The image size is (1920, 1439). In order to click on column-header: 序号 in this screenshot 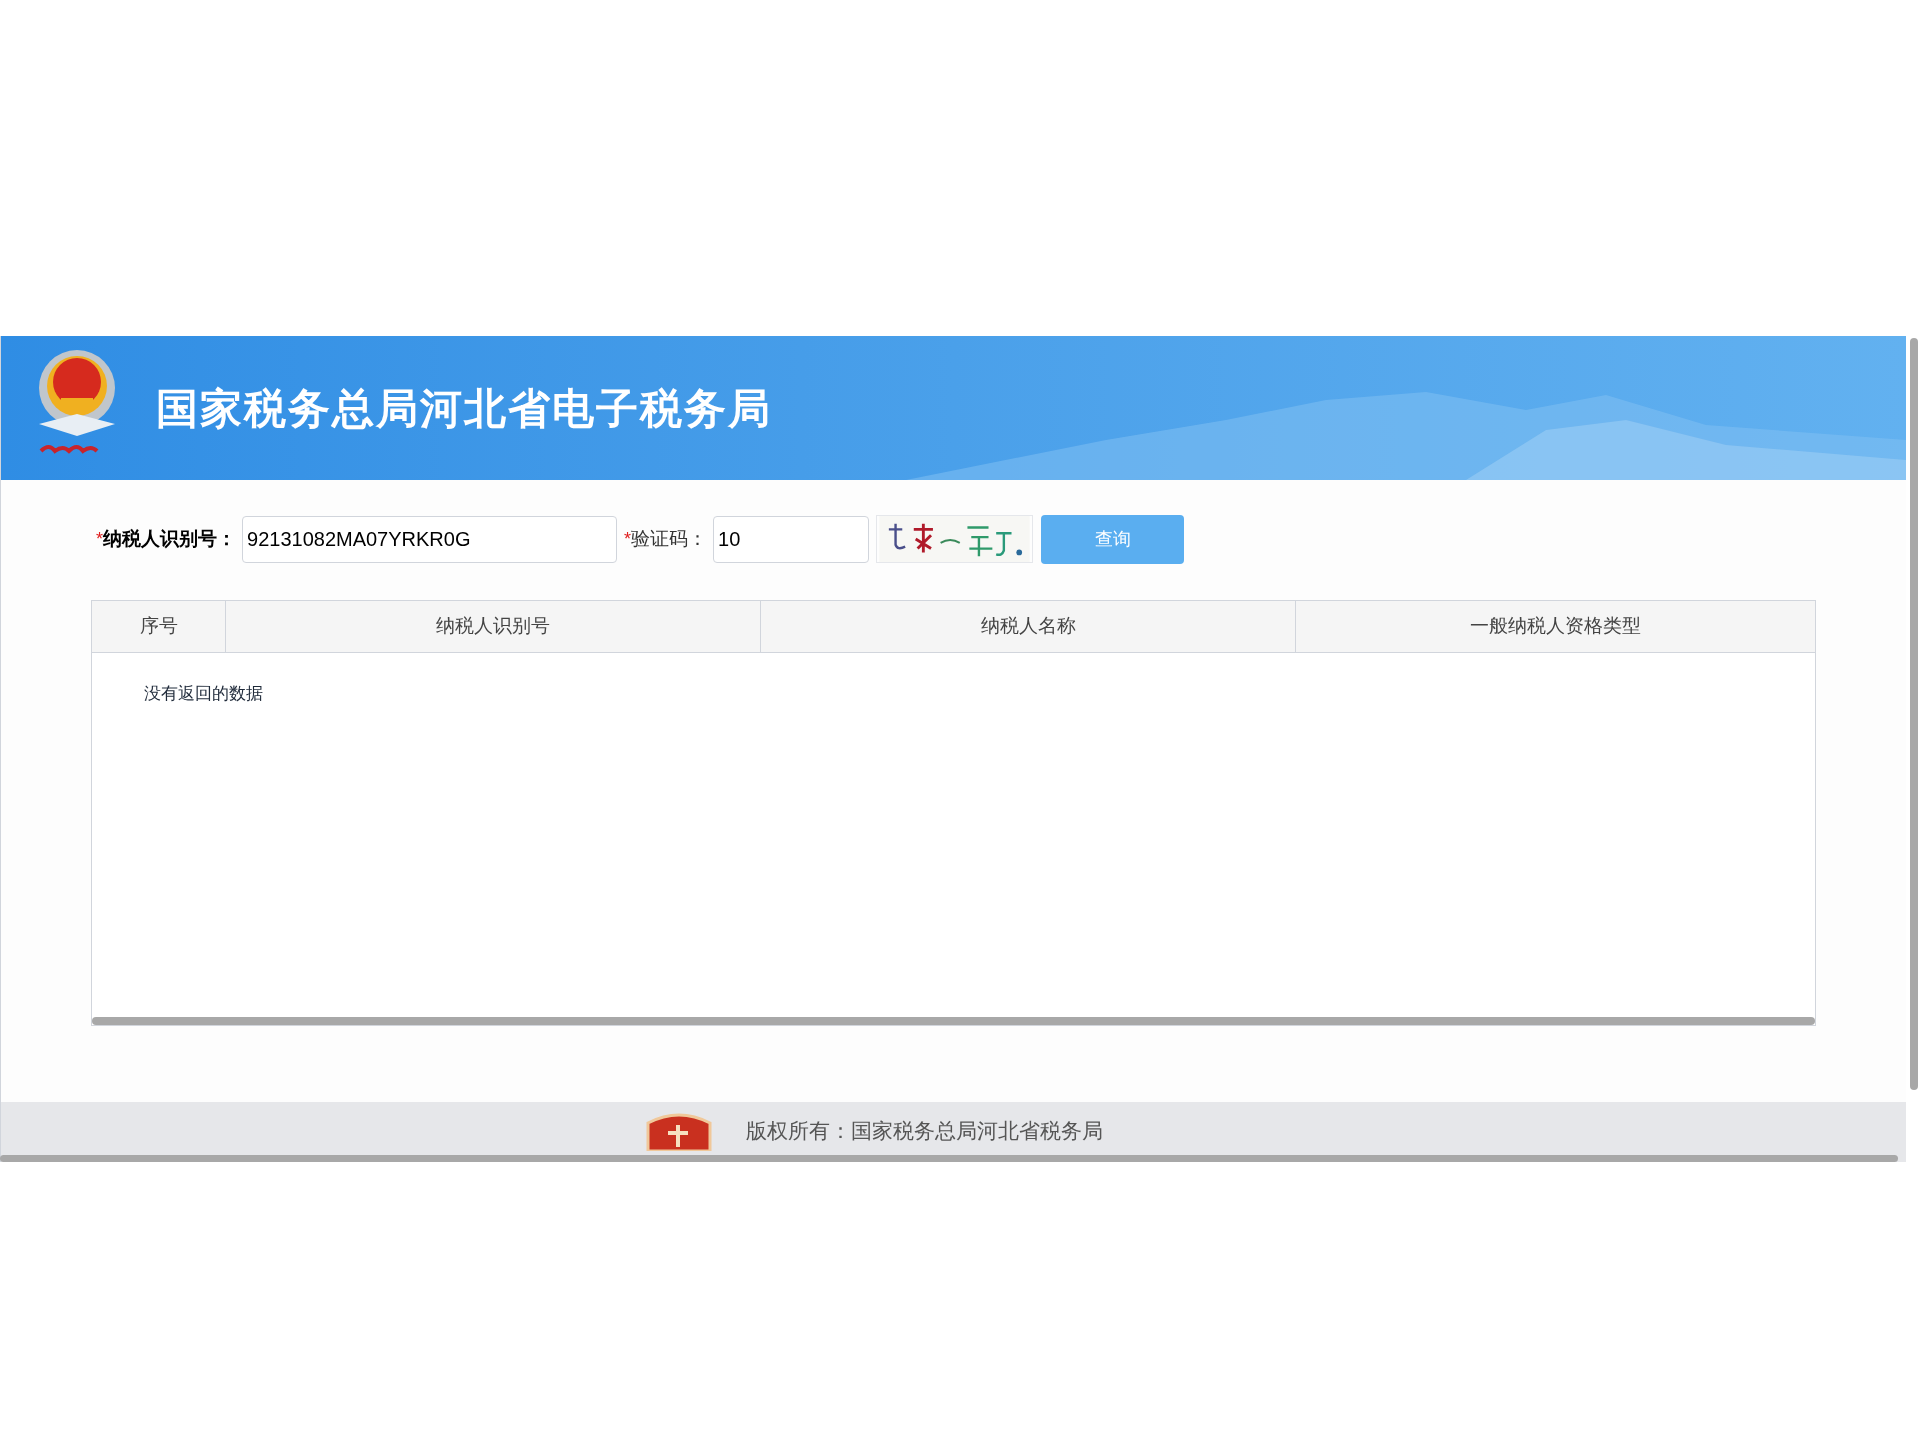, I will do `click(158, 626)`.